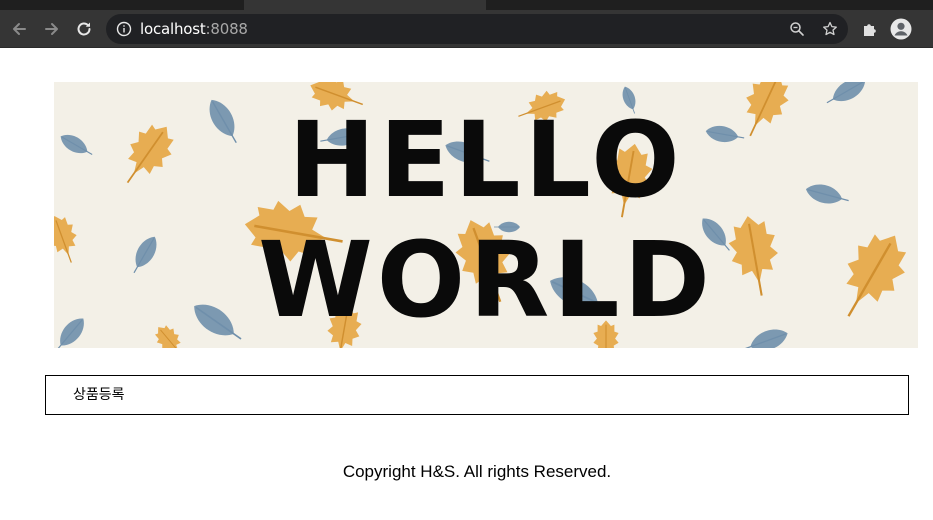  What do you see at coordinates (99, 395) in the screenshot?
I see `menu-item-product-register: 상품등록` at bounding box center [99, 395].